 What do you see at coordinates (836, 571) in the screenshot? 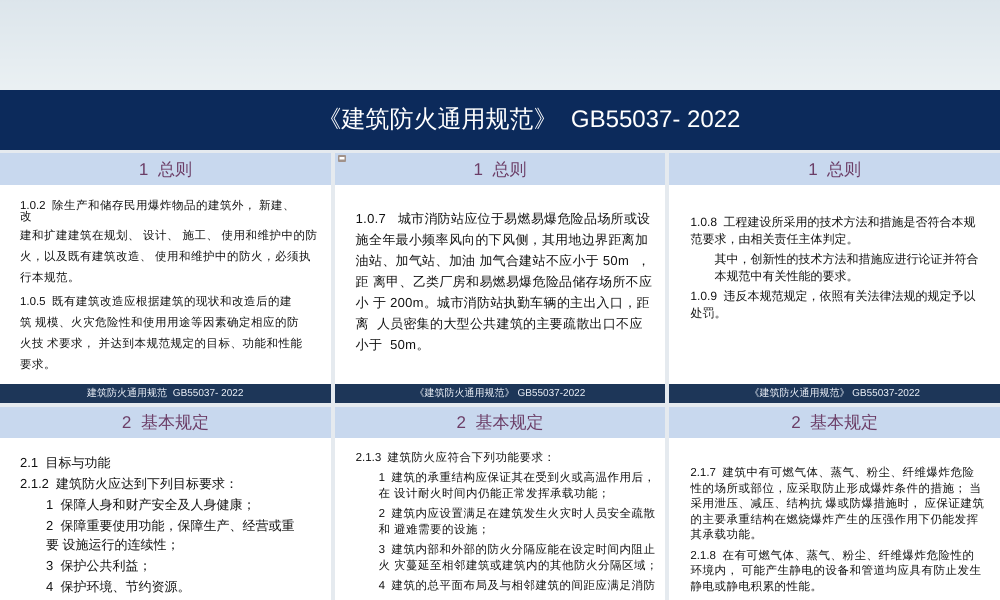
I see `clause-text: 2.1.8 在有可燃气体、蒸气、粉尘、纤维爆炸危险性的 环境内， 可能产生静电的设备和管道均应具有防止发生 静电或静电积累的性能。` at bounding box center [836, 571].